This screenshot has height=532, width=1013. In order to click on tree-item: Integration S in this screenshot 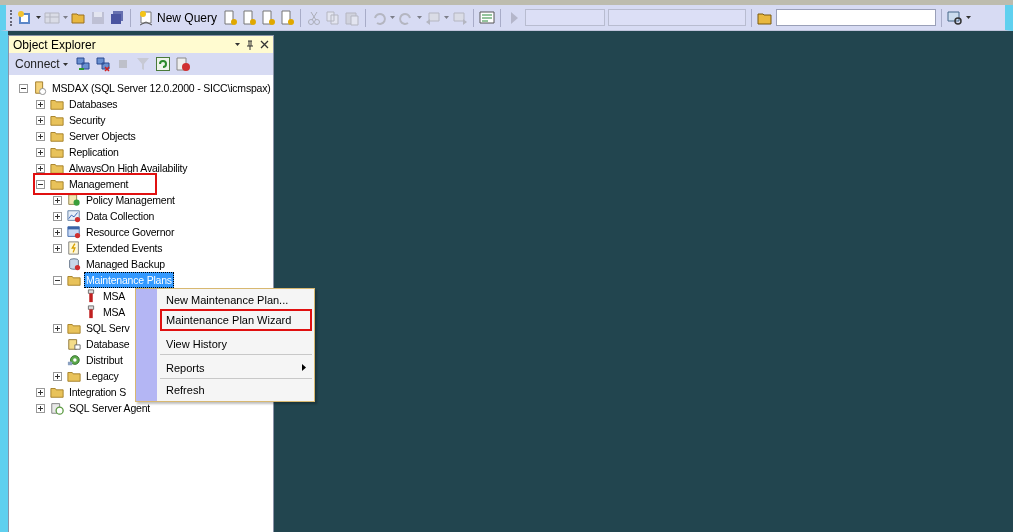, I will do `click(97, 392)`.